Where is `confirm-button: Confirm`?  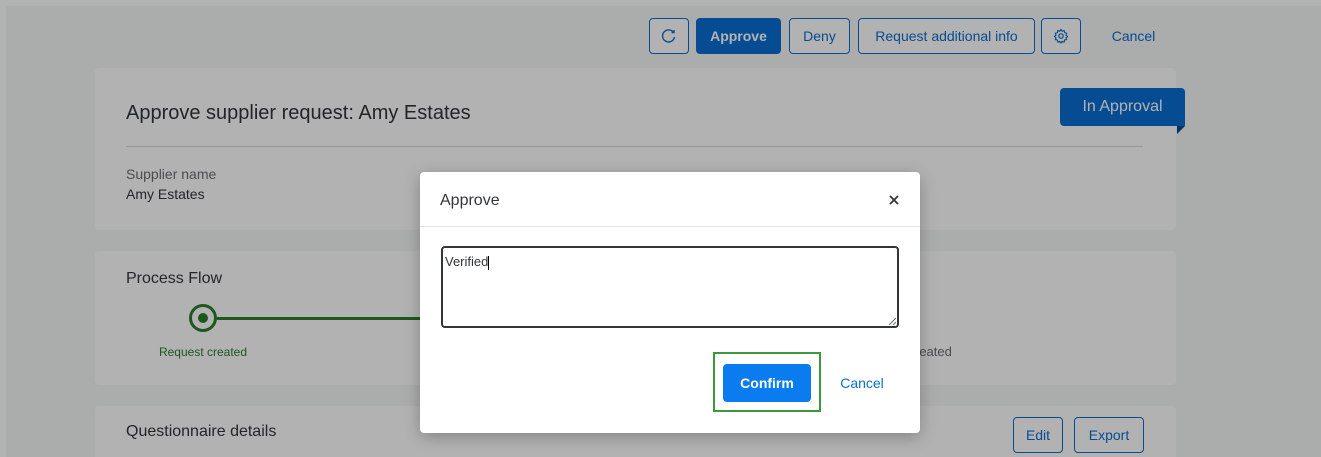
confirm-button: Confirm is located at coordinates (767, 383).